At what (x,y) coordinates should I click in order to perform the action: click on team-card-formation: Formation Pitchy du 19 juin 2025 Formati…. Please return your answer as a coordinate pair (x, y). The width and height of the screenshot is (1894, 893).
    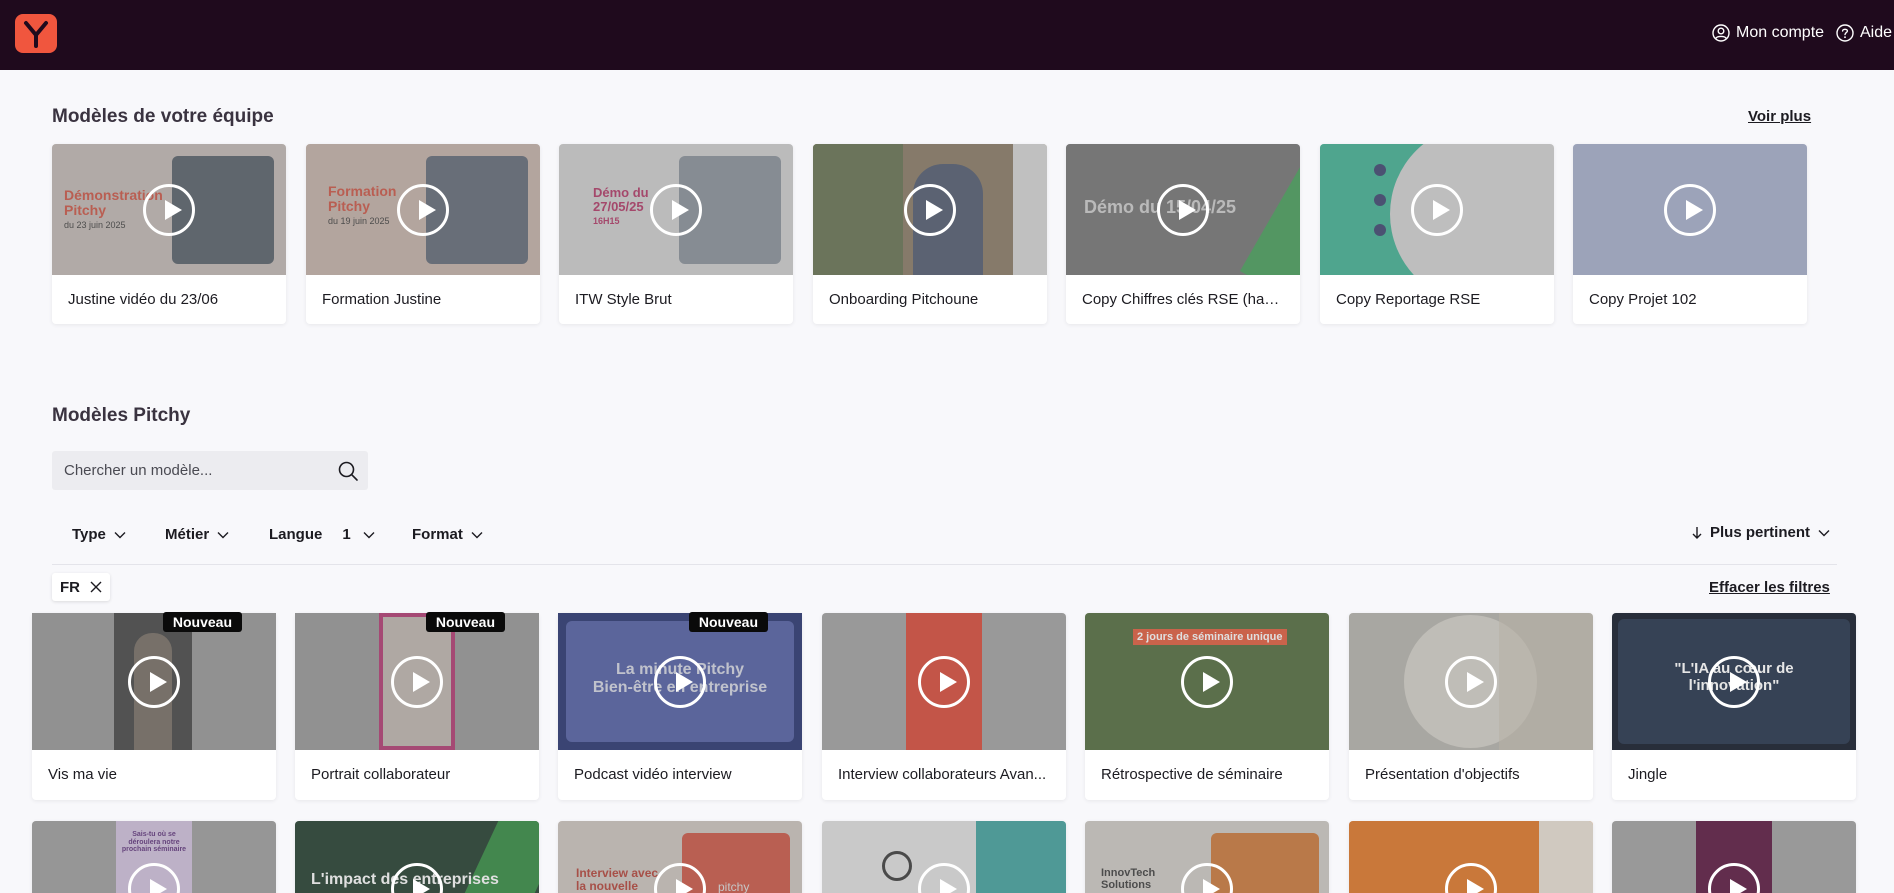
    Looking at the image, I should click on (423, 234).